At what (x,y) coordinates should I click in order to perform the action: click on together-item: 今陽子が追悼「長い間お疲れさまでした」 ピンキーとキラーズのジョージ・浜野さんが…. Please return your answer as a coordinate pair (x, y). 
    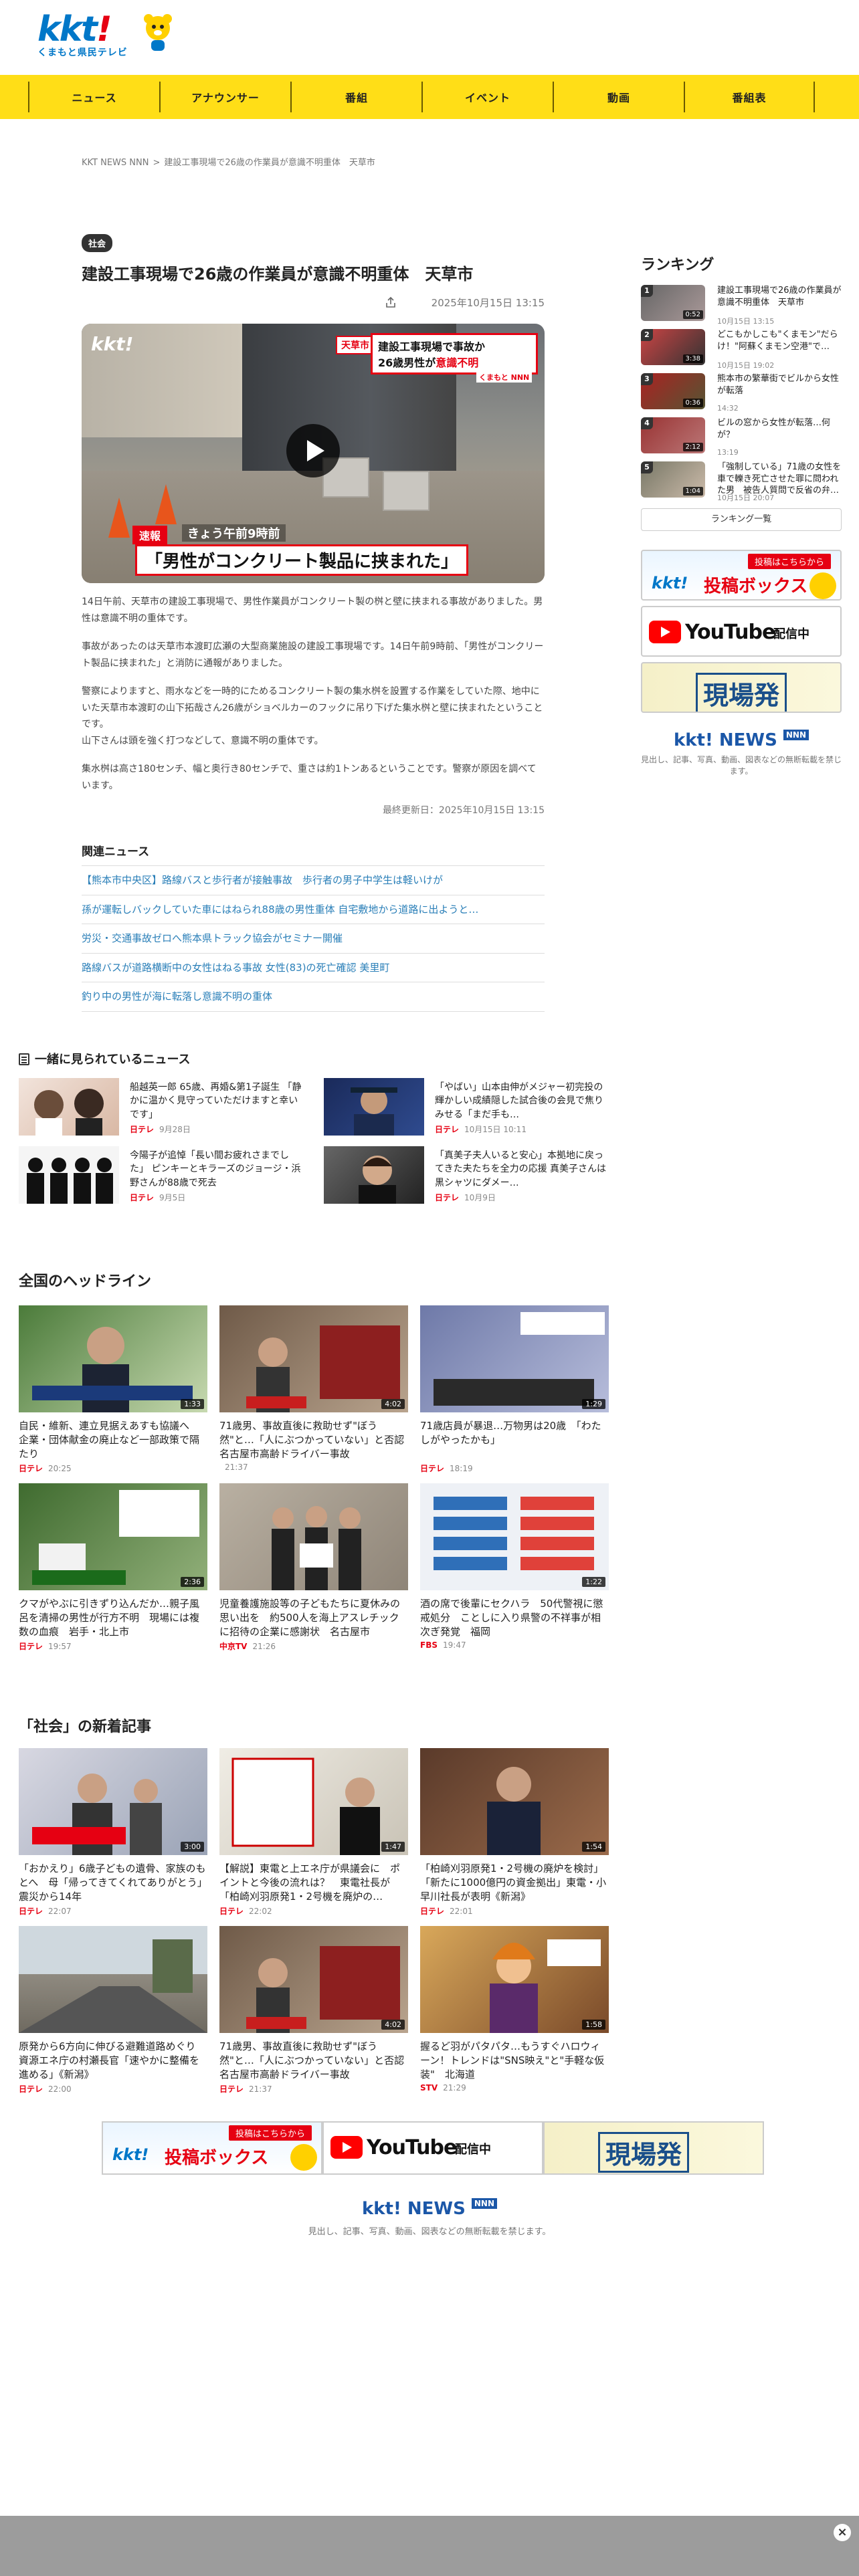
    Looking at the image, I should click on (162, 1175).